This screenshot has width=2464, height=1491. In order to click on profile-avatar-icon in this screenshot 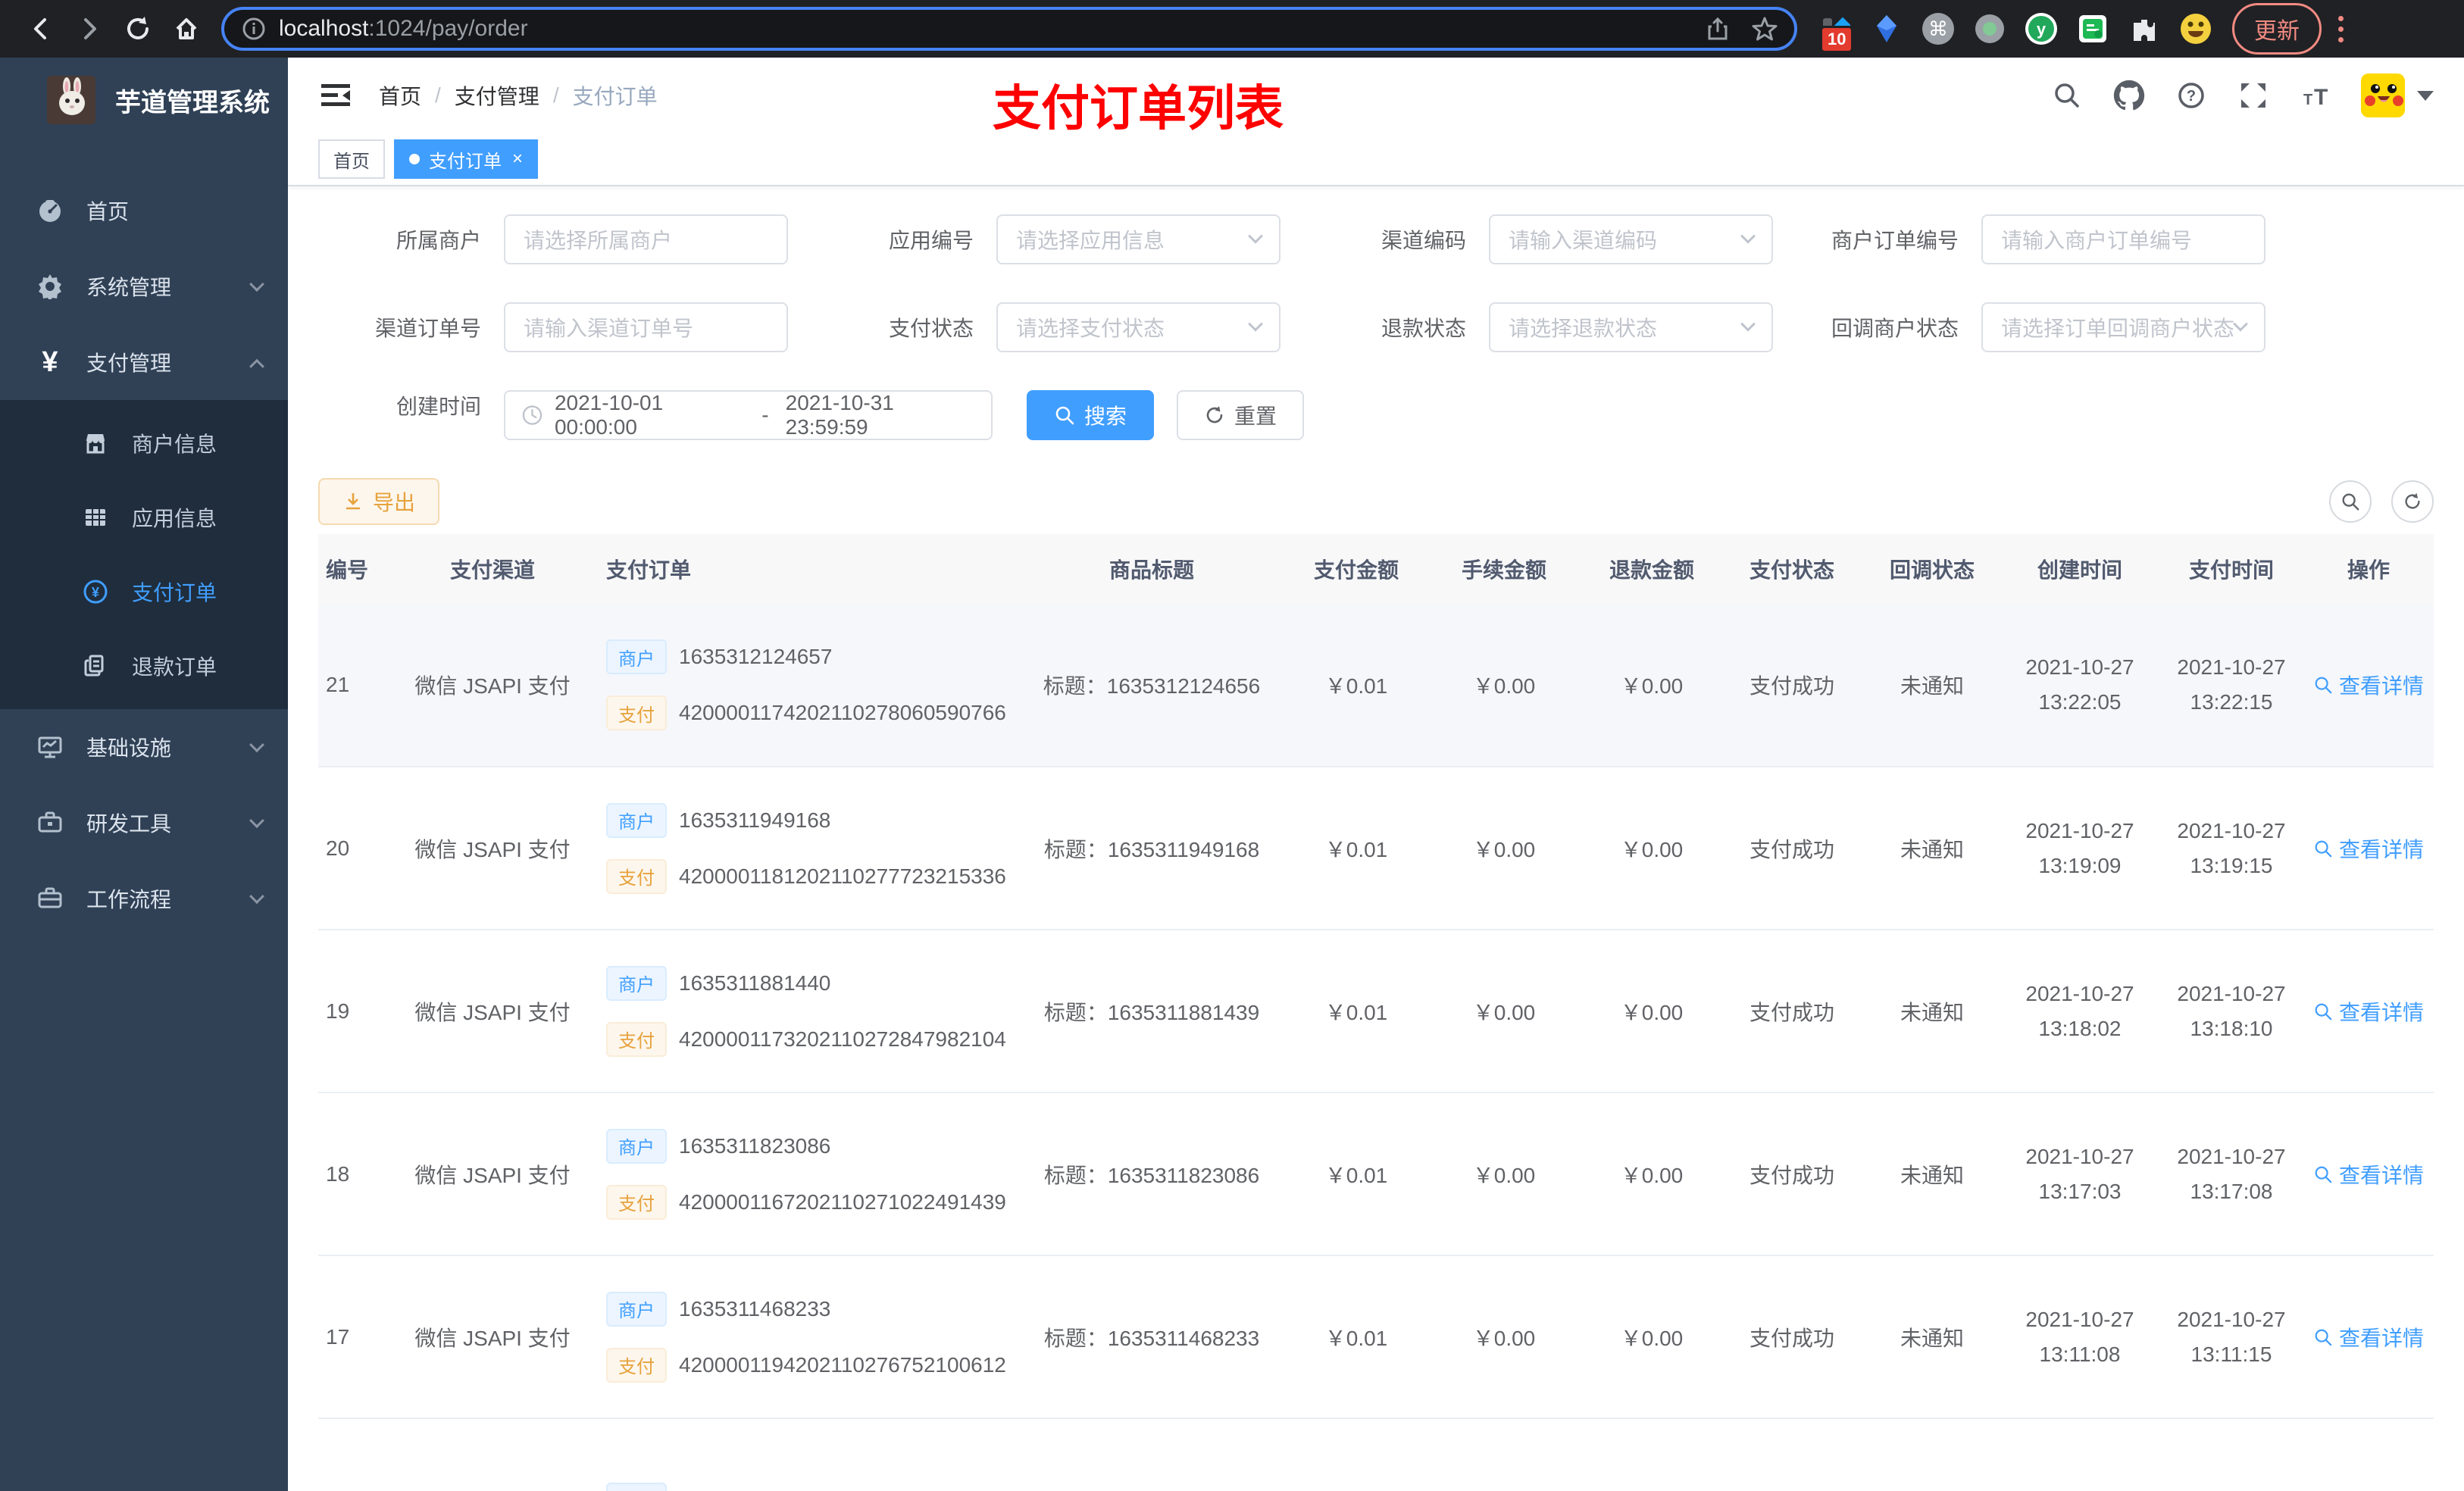, I will do `click(2195, 28)`.